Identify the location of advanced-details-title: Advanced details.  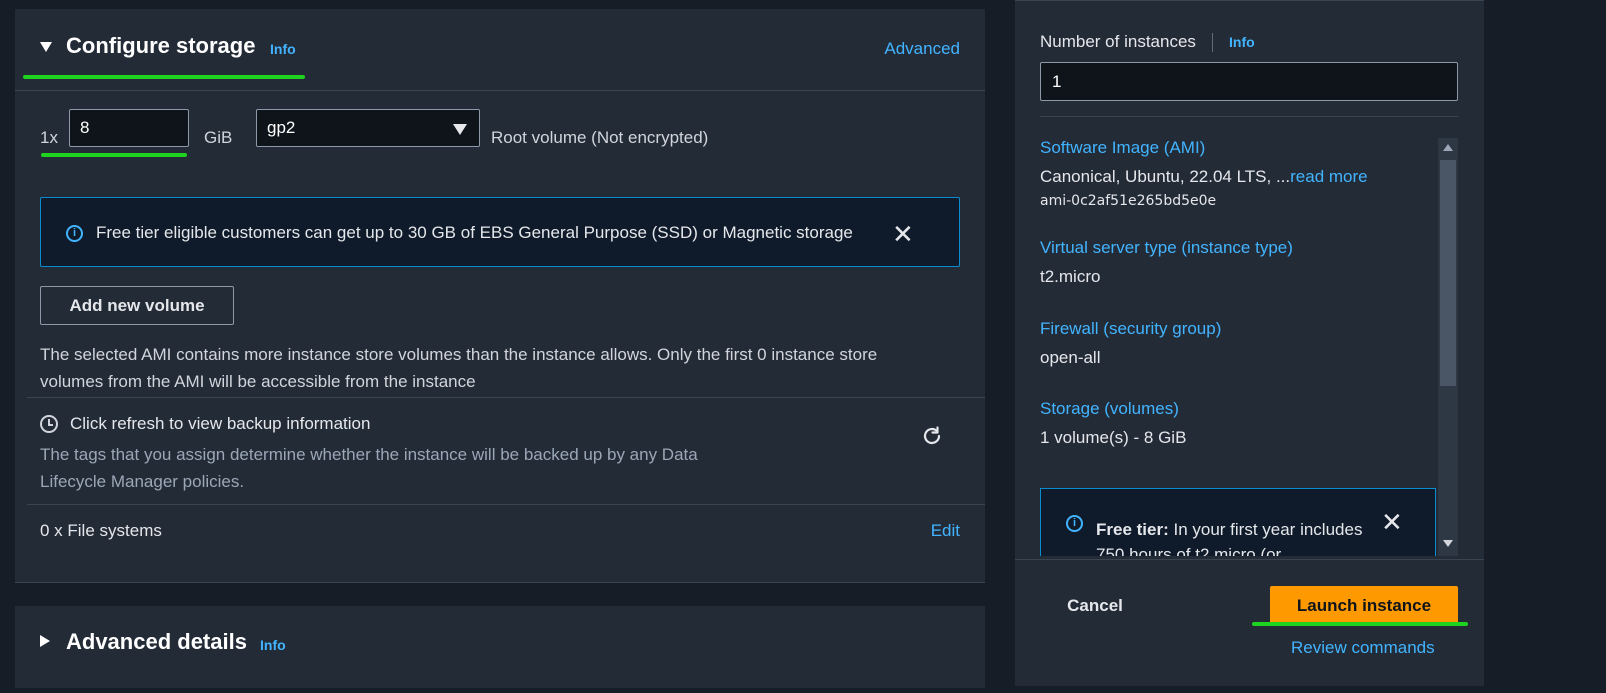
(156, 642).